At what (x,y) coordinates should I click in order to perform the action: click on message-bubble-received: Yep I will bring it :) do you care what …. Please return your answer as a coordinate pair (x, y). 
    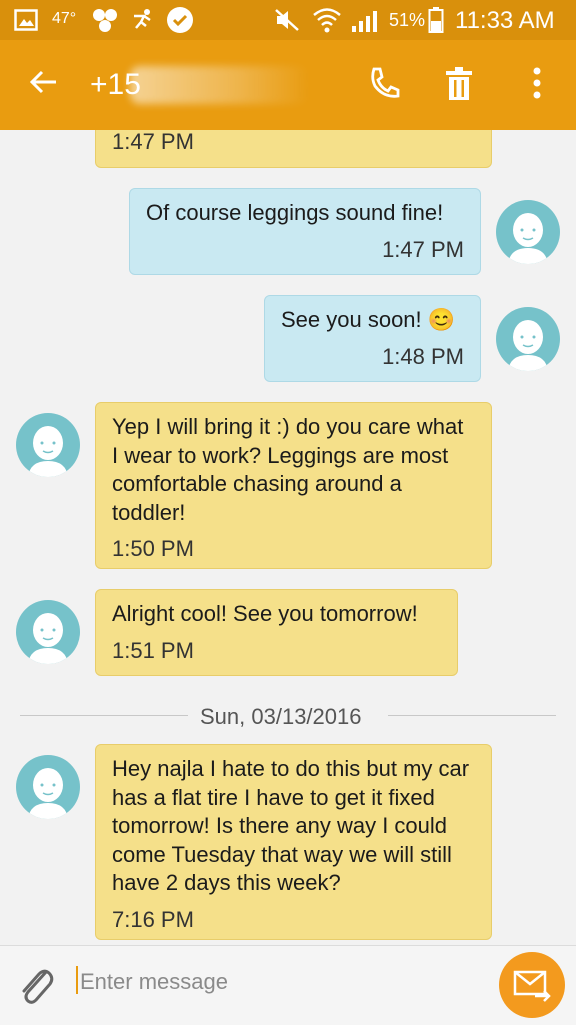
    Looking at the image, I should click on (293, 485).